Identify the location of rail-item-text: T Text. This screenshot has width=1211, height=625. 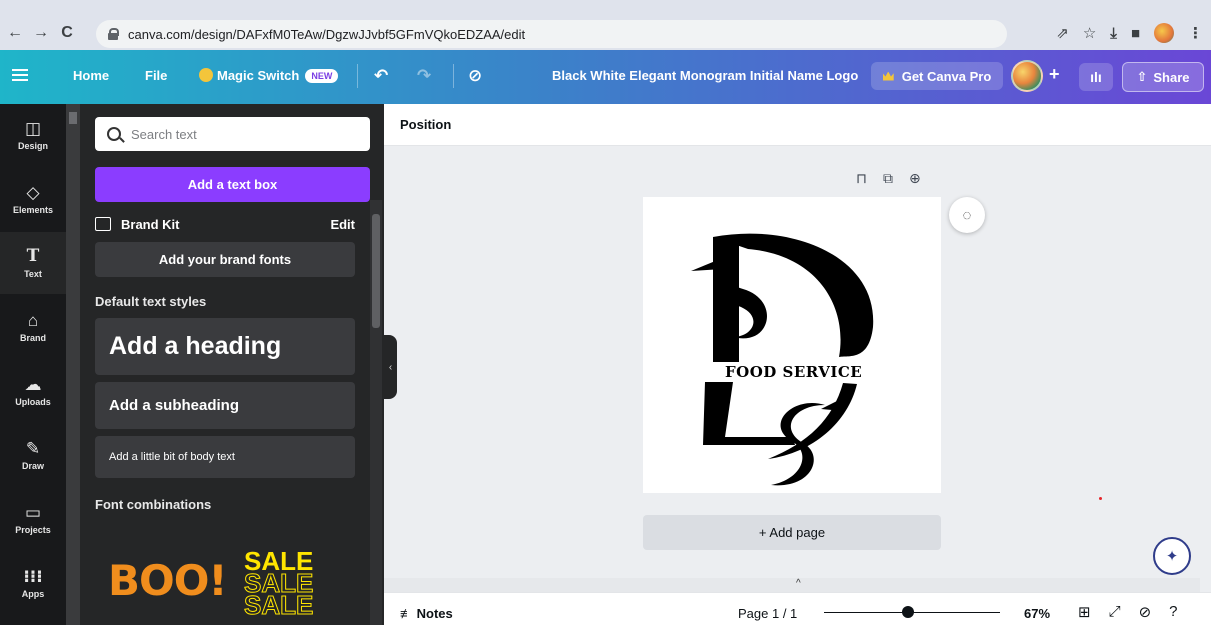
(33, 263).